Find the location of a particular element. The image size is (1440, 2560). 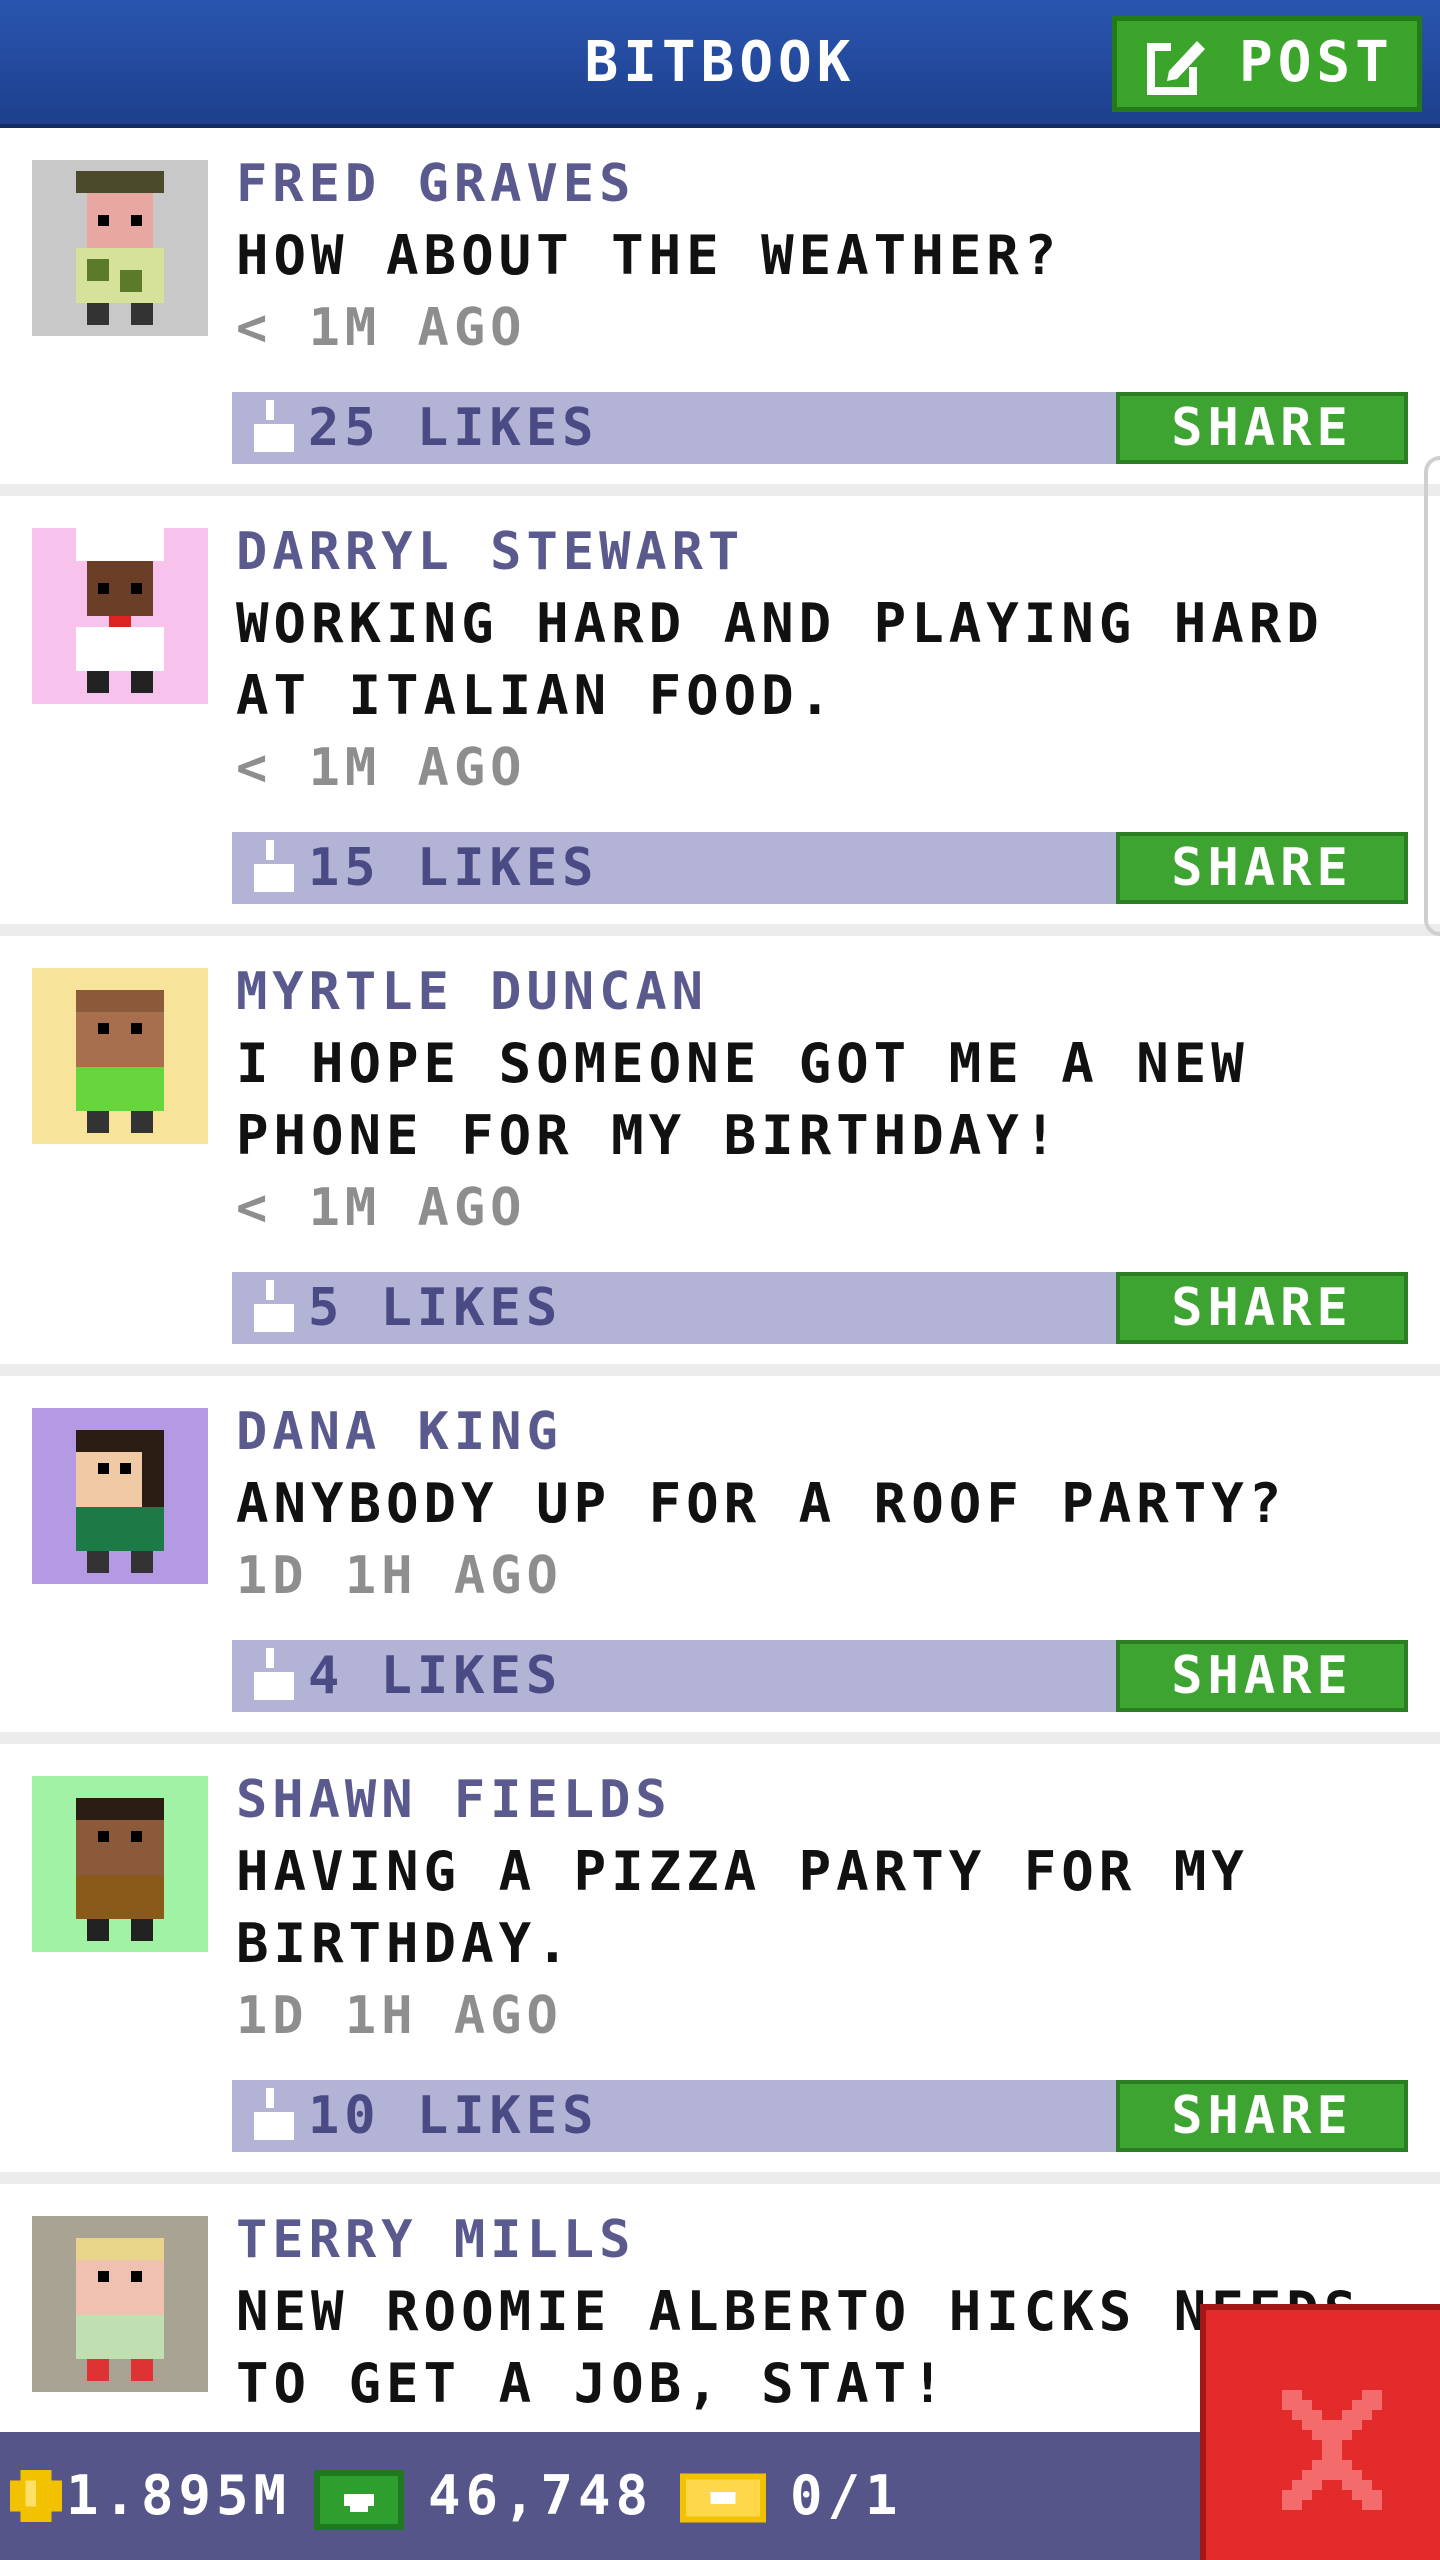

man-brown-shirt-avatar is located at coordinates (120, 1864).